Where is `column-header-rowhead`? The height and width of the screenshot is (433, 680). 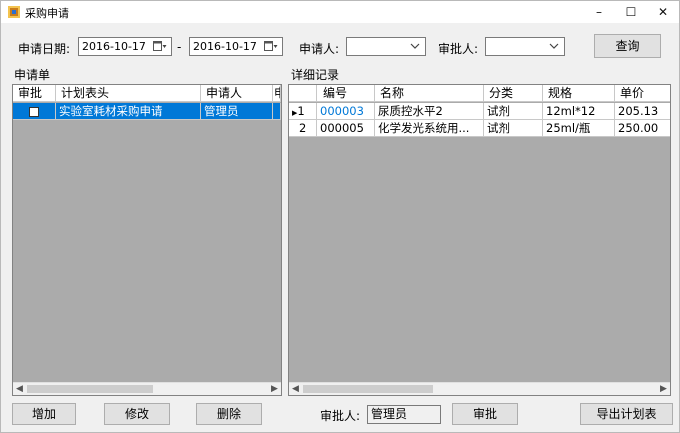 column-header-rowhead is located at coordinates (303, 93).